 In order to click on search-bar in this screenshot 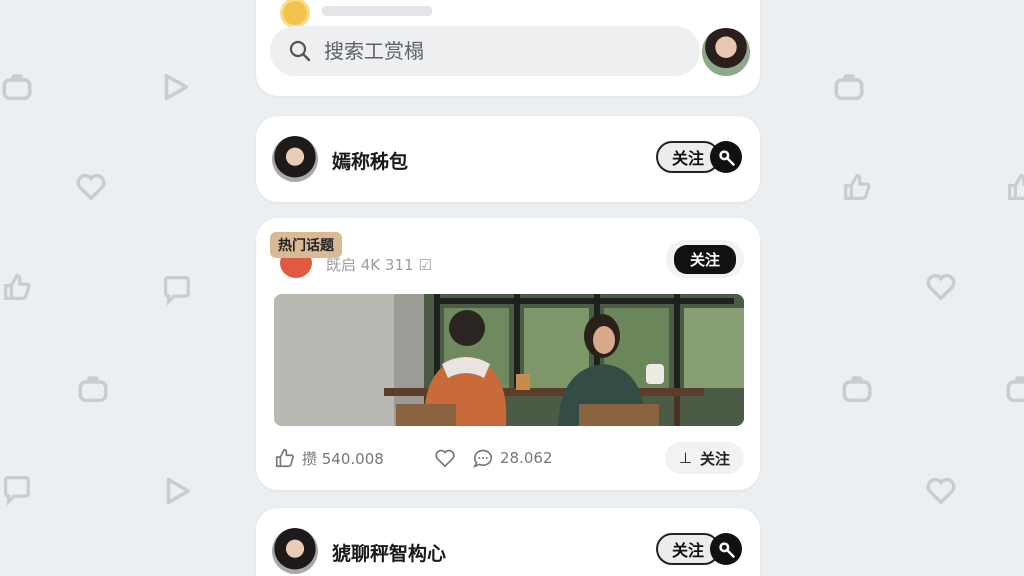, I will do `click(485, 51)`.